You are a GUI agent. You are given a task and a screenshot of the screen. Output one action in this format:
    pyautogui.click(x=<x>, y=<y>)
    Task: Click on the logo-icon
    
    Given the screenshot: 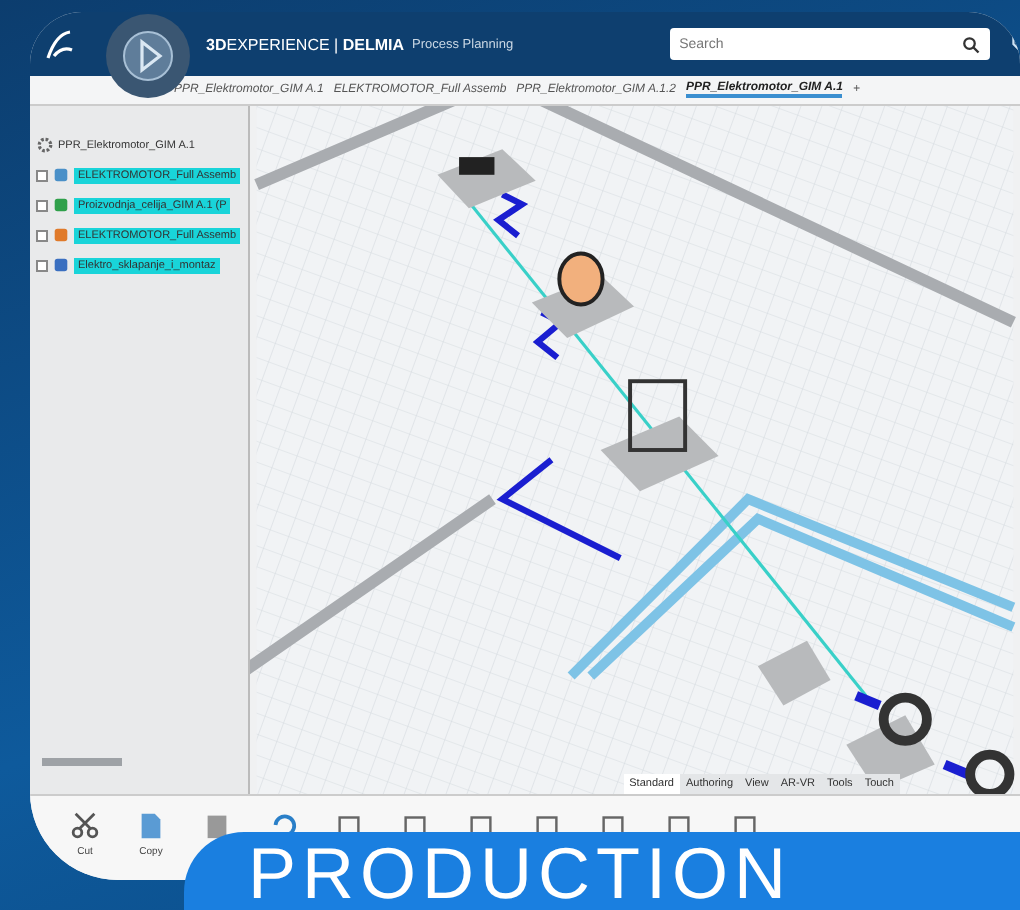 What is the action you would take?
    pyautogui.click(x=60, y=44)
    